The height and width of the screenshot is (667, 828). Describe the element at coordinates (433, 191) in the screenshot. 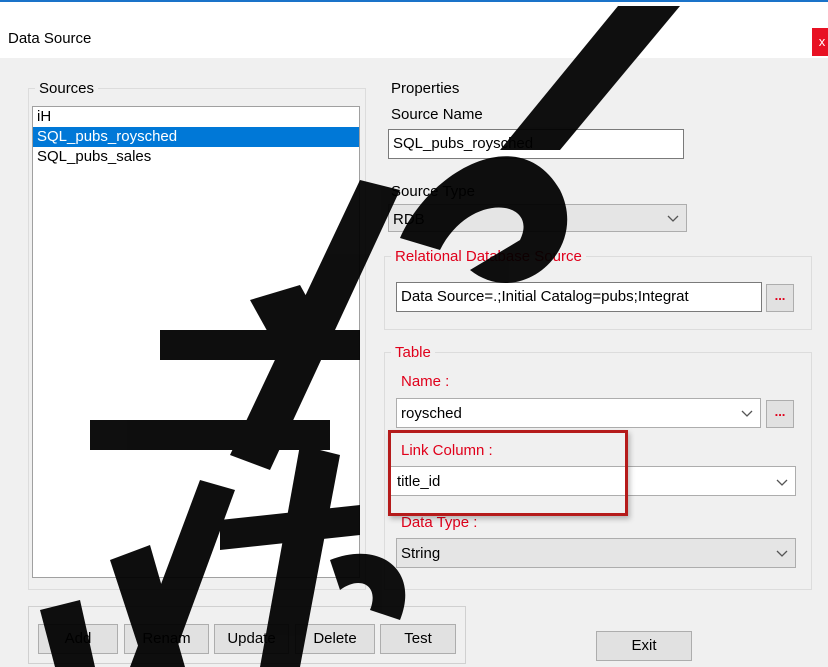

I see `source-type-label: Source Type` at that location.